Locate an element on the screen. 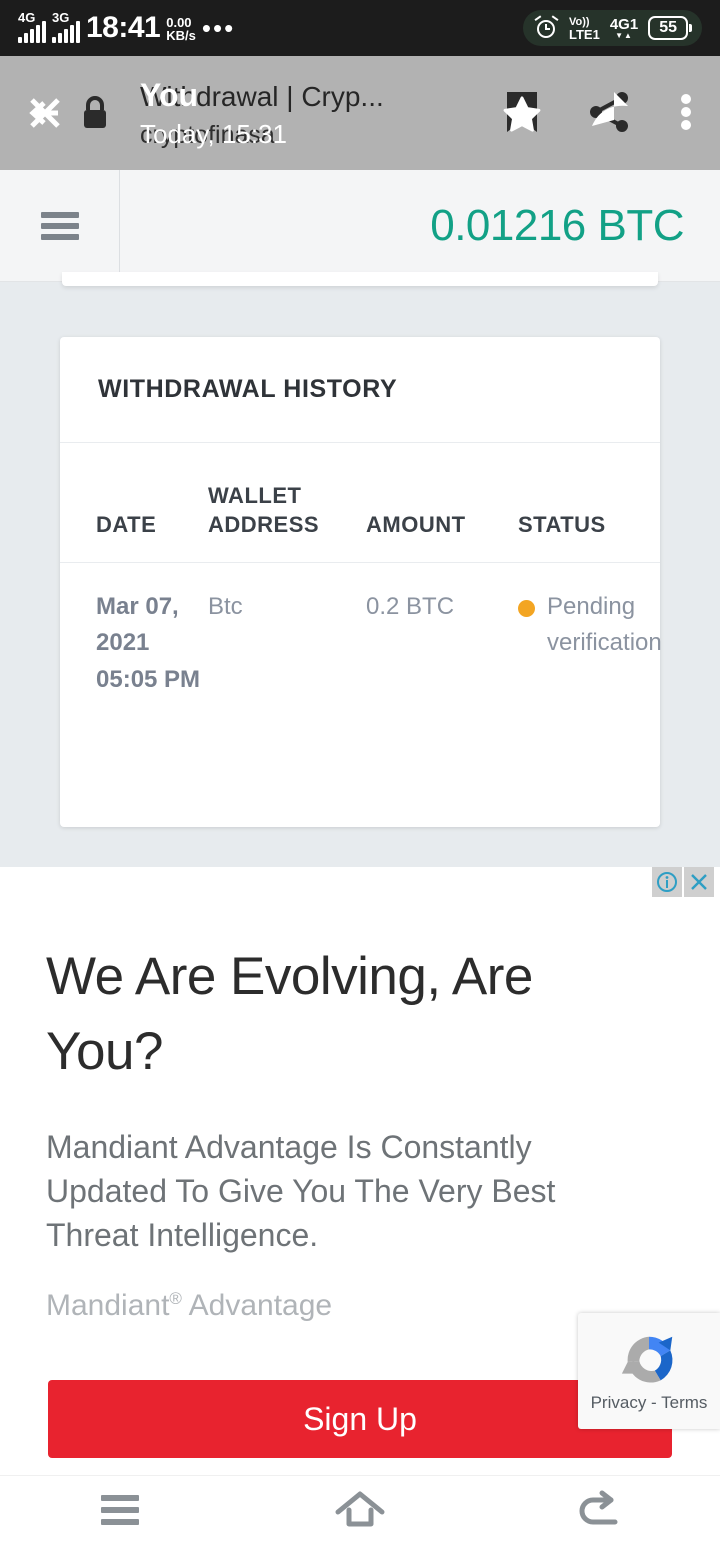 The width and height of the screenshot is (720, 1544). bookmark-star-icon is located at coordinates (522, 112).